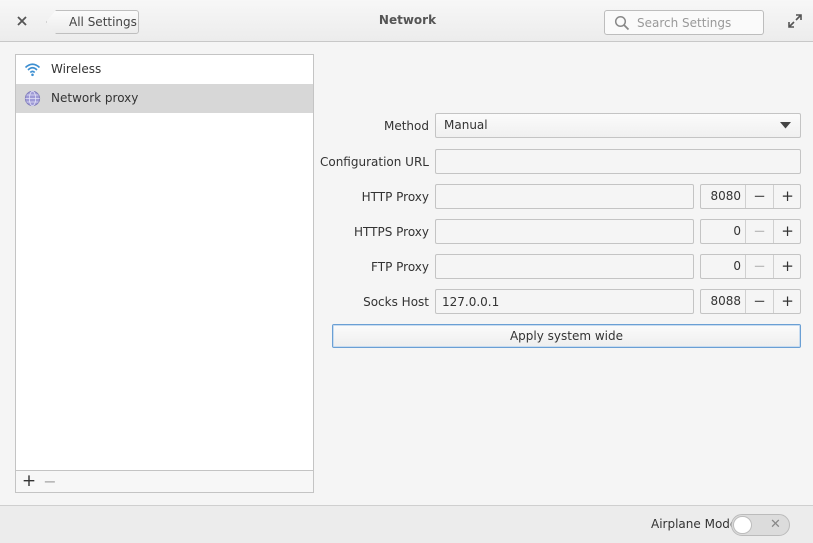  Describe the element at coordinates (32, 70) in the screenshot. I see `wifi-icon` at that location.